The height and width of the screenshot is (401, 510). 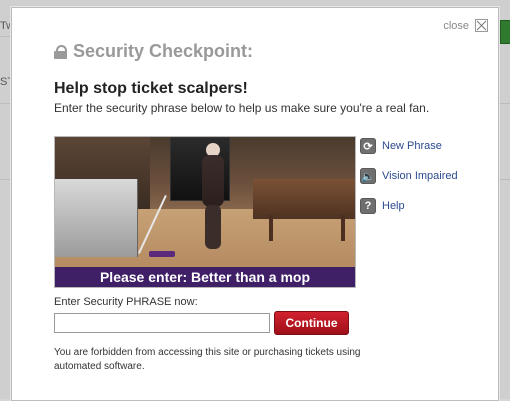 I want to click on new-phrase-link: New Phrase, so click(x=412, y=146).